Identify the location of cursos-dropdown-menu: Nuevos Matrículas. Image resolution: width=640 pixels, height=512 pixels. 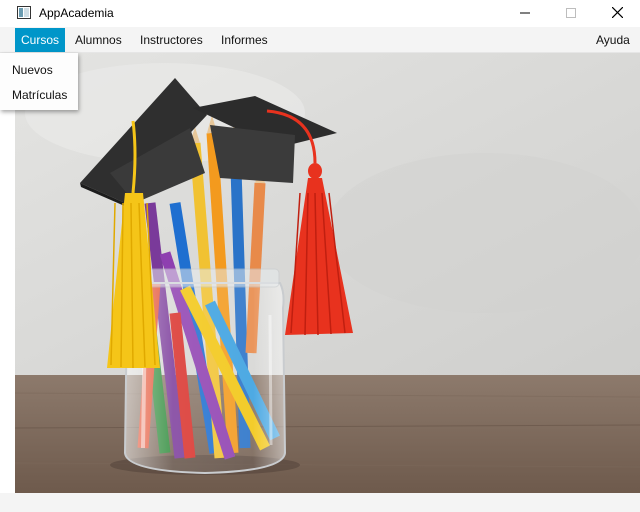
(39, 81).